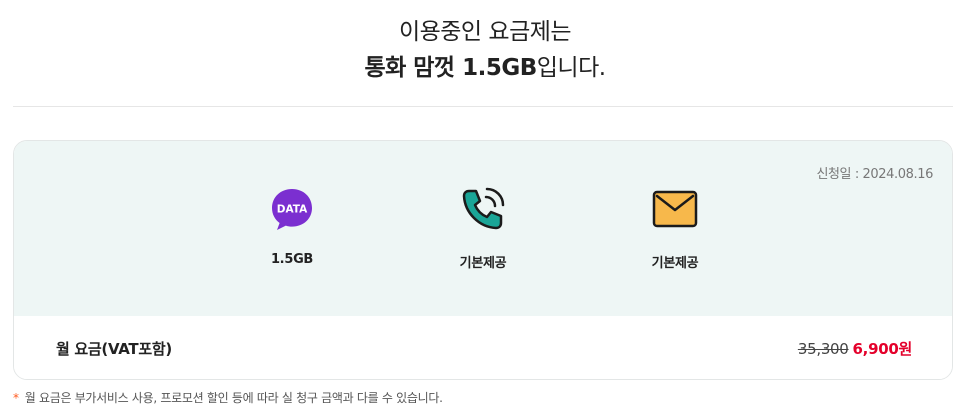 The height and width of the screenshot is (410, 970). What do you see at coordinates (675, 263) in the screenshot?
I see `benefit-message-label: 기본제공` at bounding box center [675, 263].